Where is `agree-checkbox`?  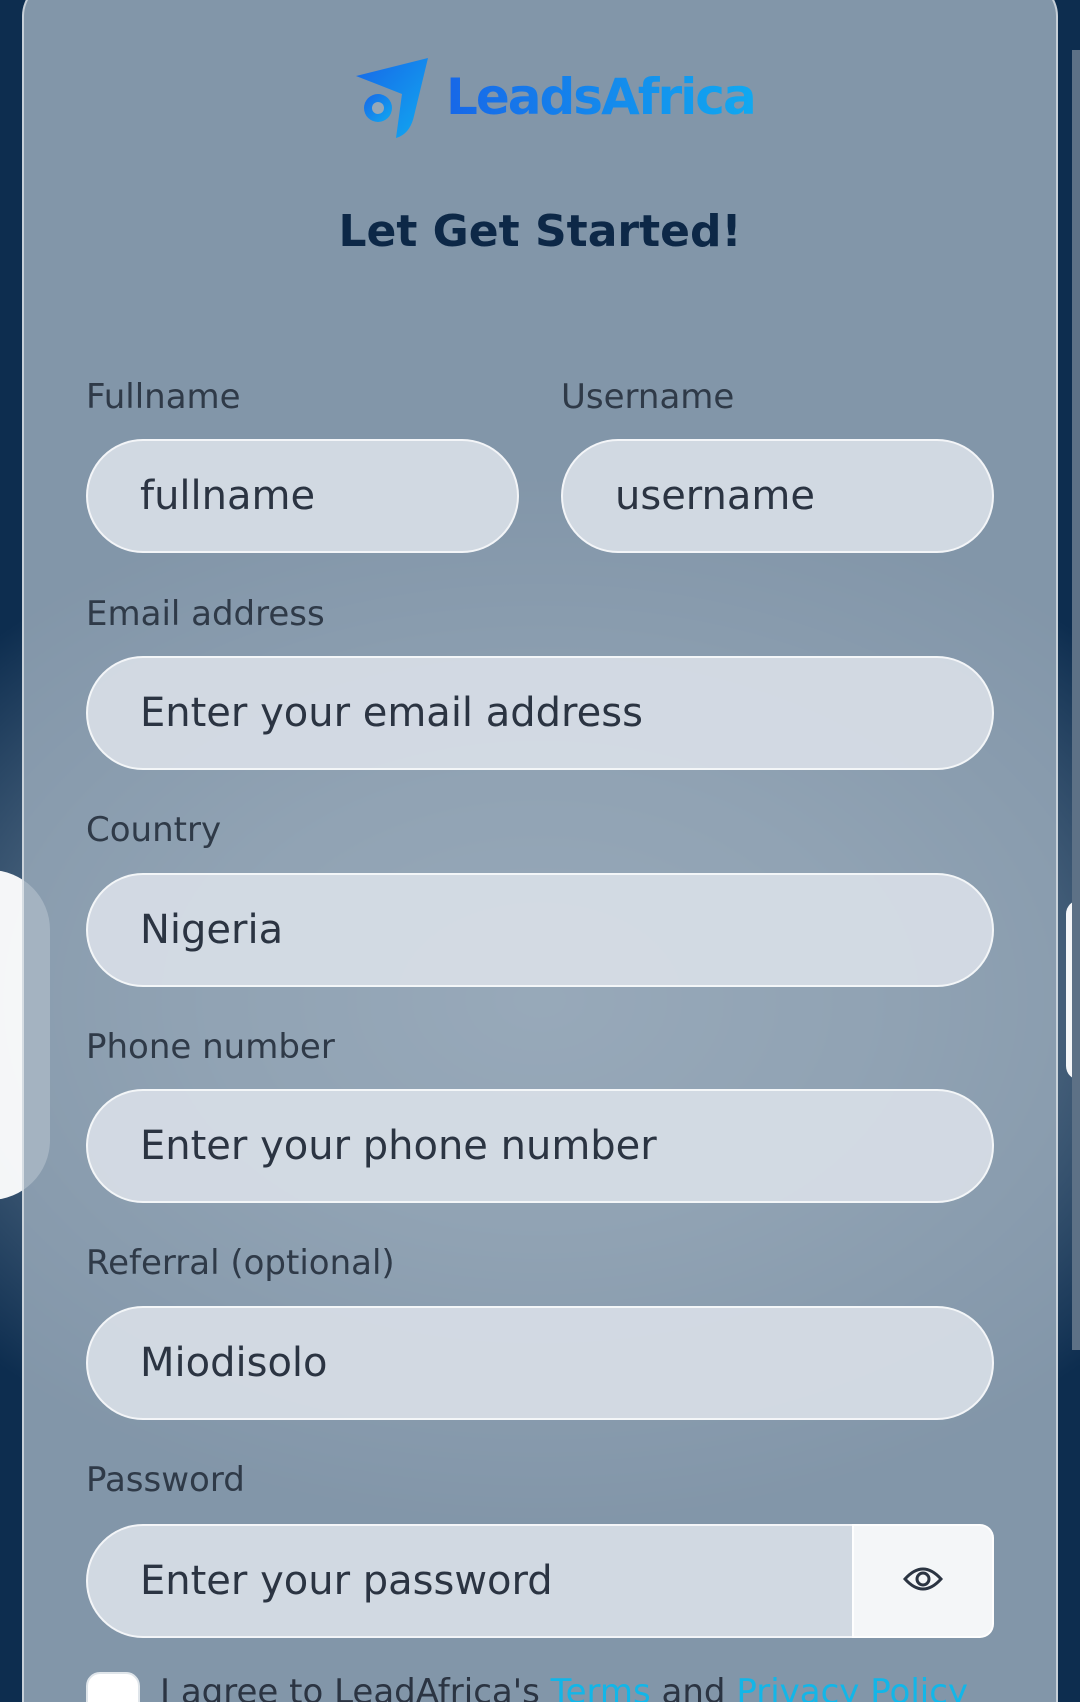
agree-checkbox is located at coordinates (113, 1687).